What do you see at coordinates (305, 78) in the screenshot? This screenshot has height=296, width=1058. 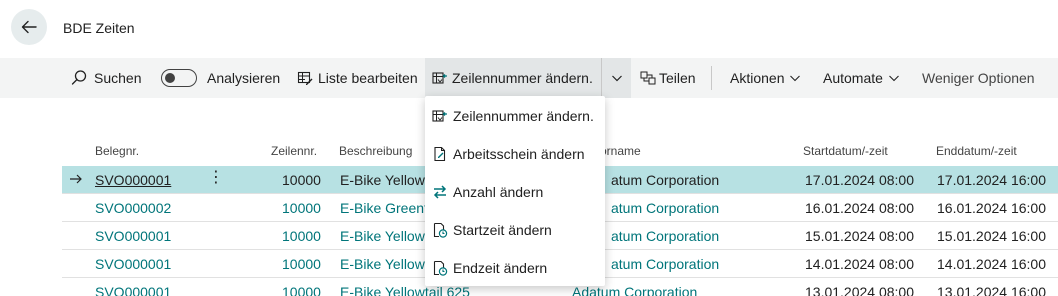 I see `edit-list-icon` at bounding box center [305, 78].